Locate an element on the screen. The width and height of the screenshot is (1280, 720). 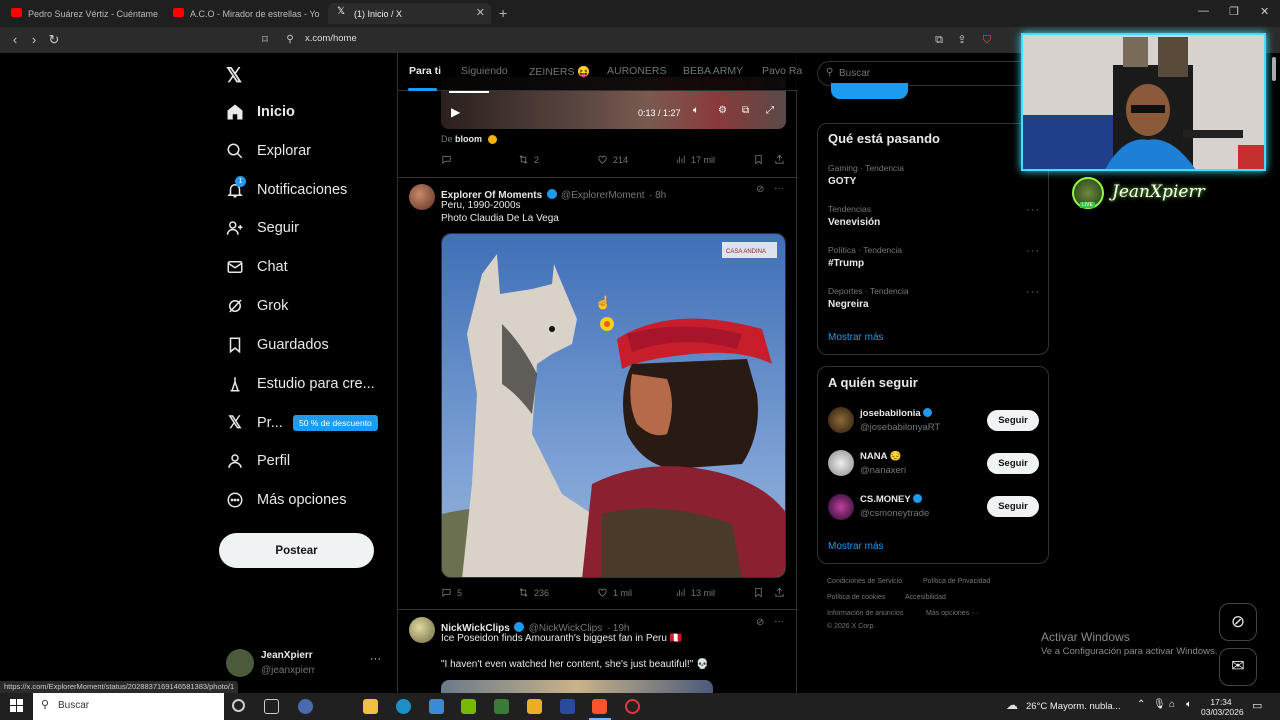
windows-start-icon is located at coordinates (16, 705).